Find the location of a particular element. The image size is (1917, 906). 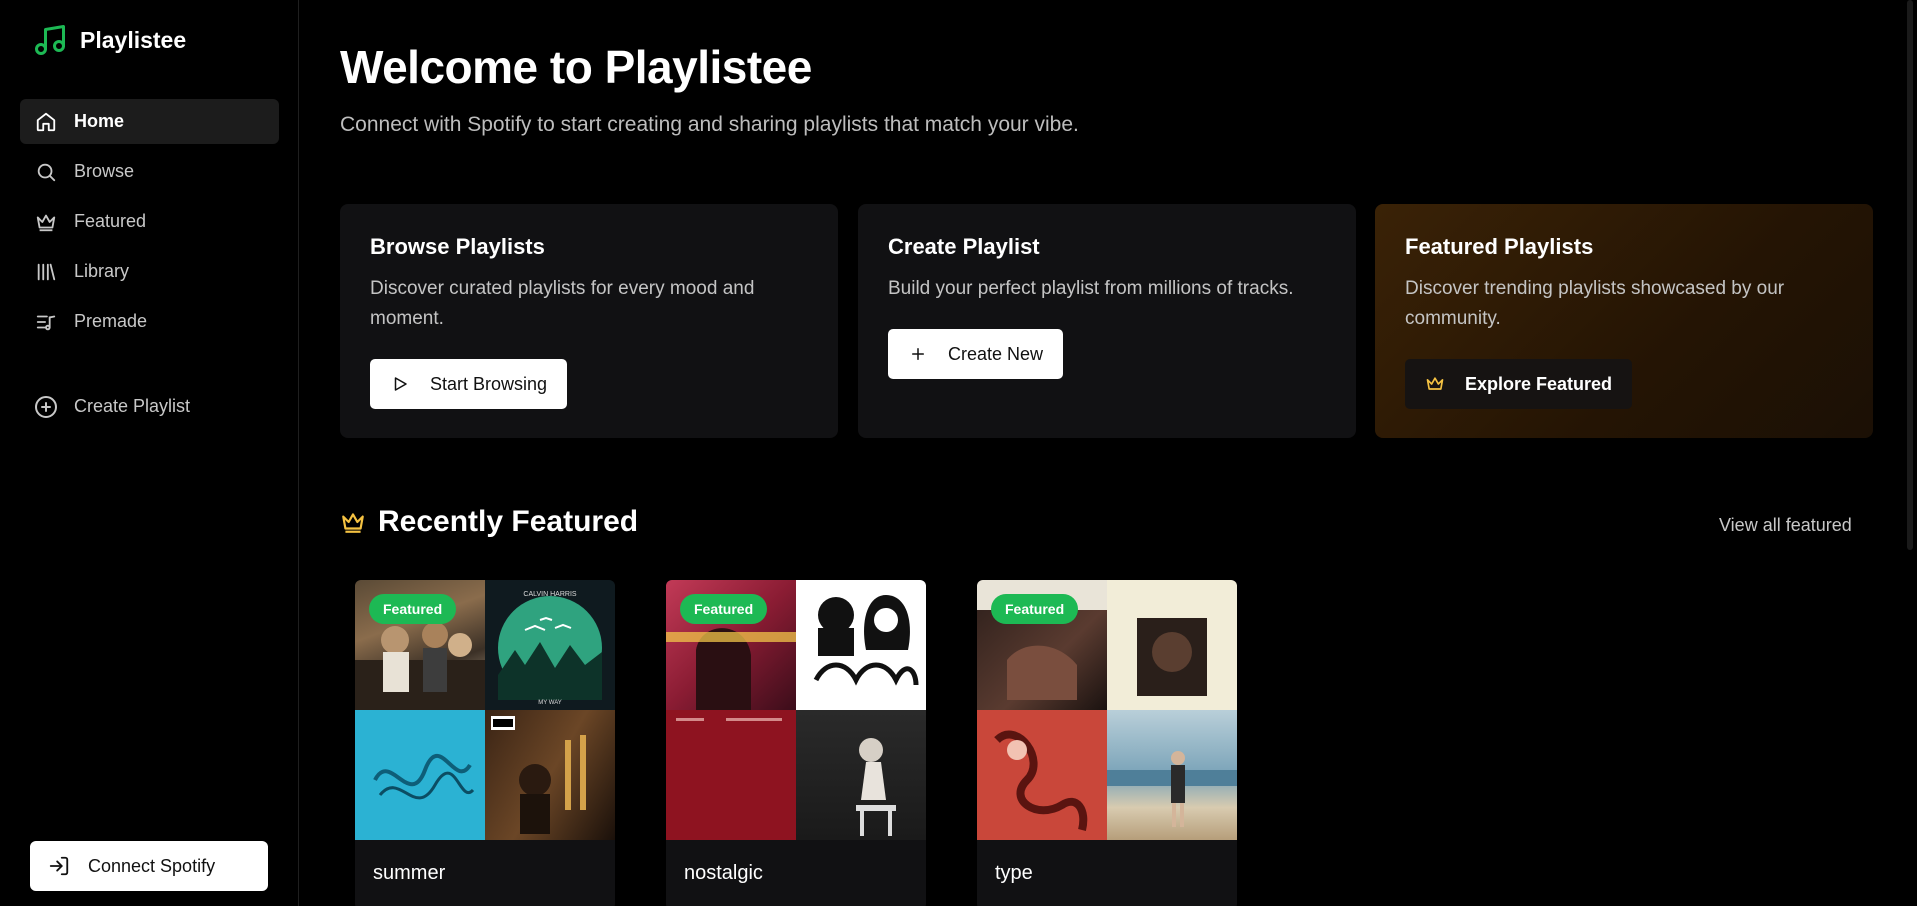

connect-spotify-button: Connect Spotify is located at coordinates (149, 866).